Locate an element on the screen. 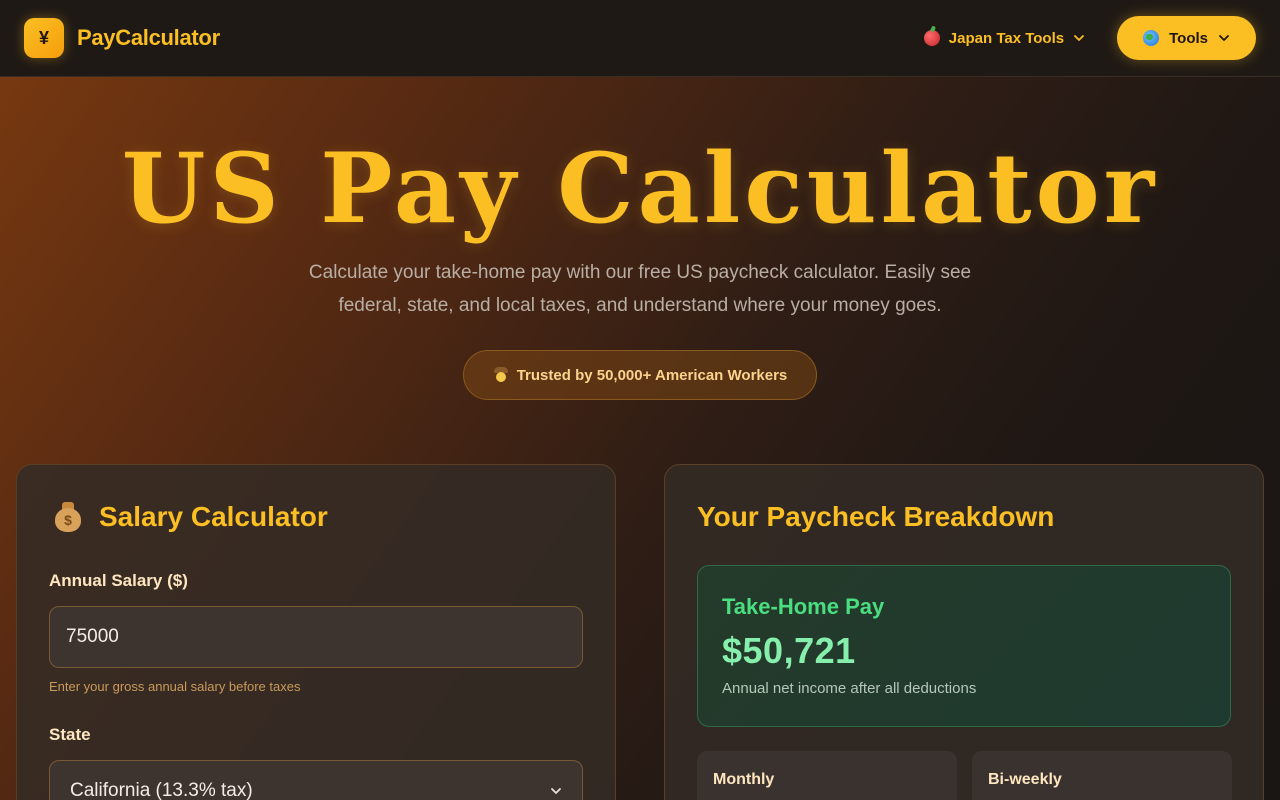  tools-label: Tools is located at coordinates (1188, 38).